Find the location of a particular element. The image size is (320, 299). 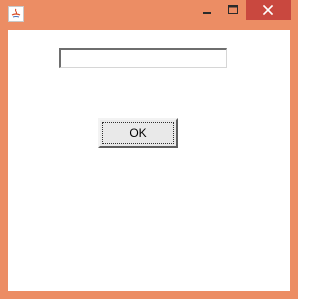

title-bar is located at coordinates (149, 15).